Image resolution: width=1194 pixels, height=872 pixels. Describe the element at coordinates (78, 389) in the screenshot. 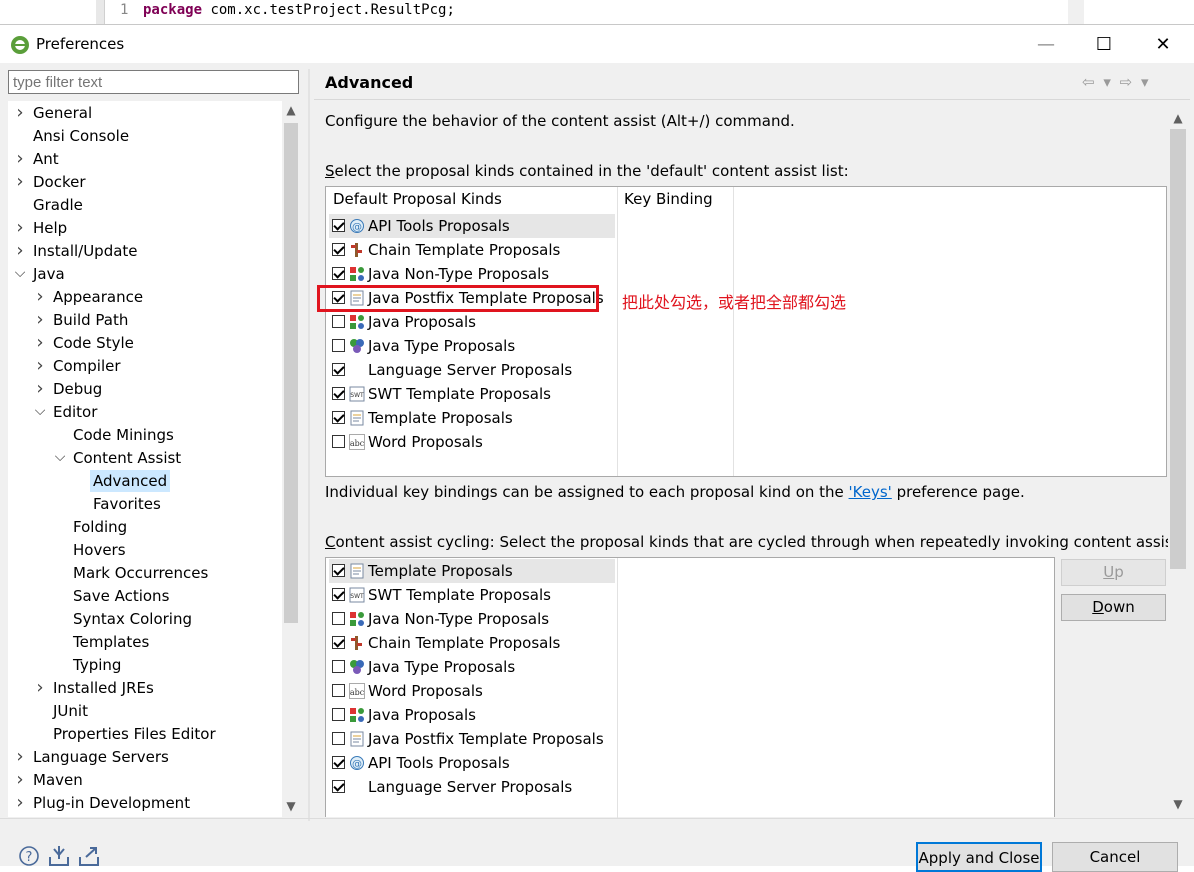

I see `tree-item-label: Debug` at that location.